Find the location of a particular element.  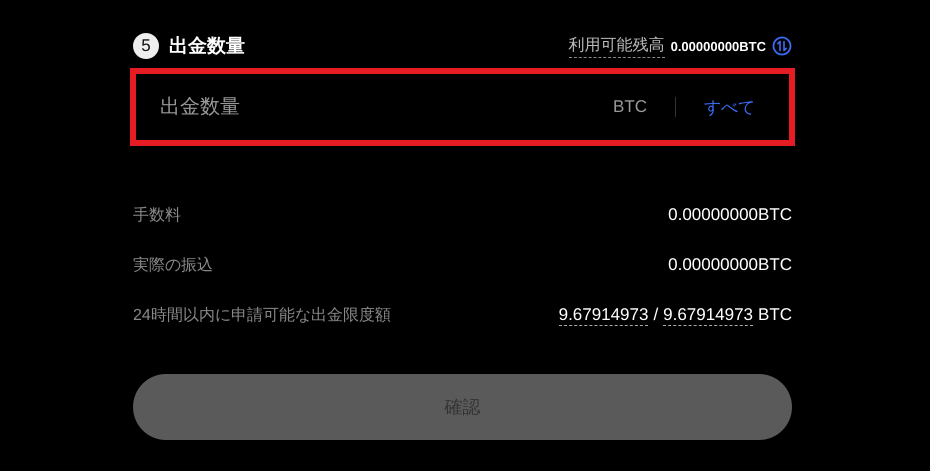

unit-text: BTC is located at coordinates (775, 315).